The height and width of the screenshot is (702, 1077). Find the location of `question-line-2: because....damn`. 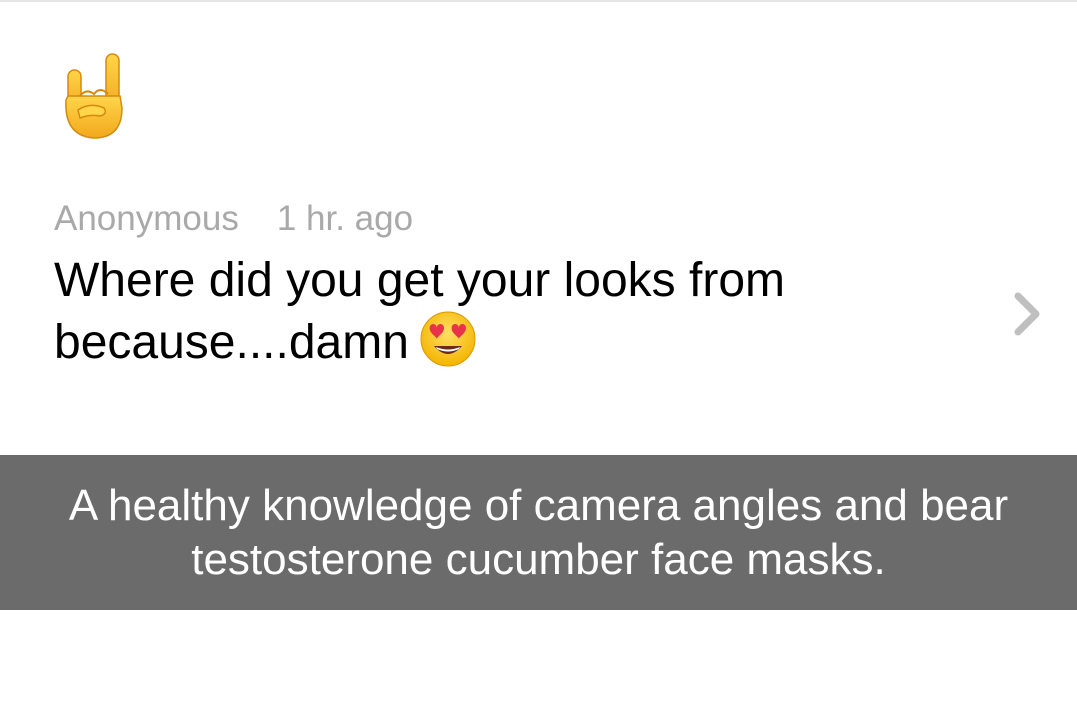

question-line-2: because....damn is located at coordinates (534, 341).